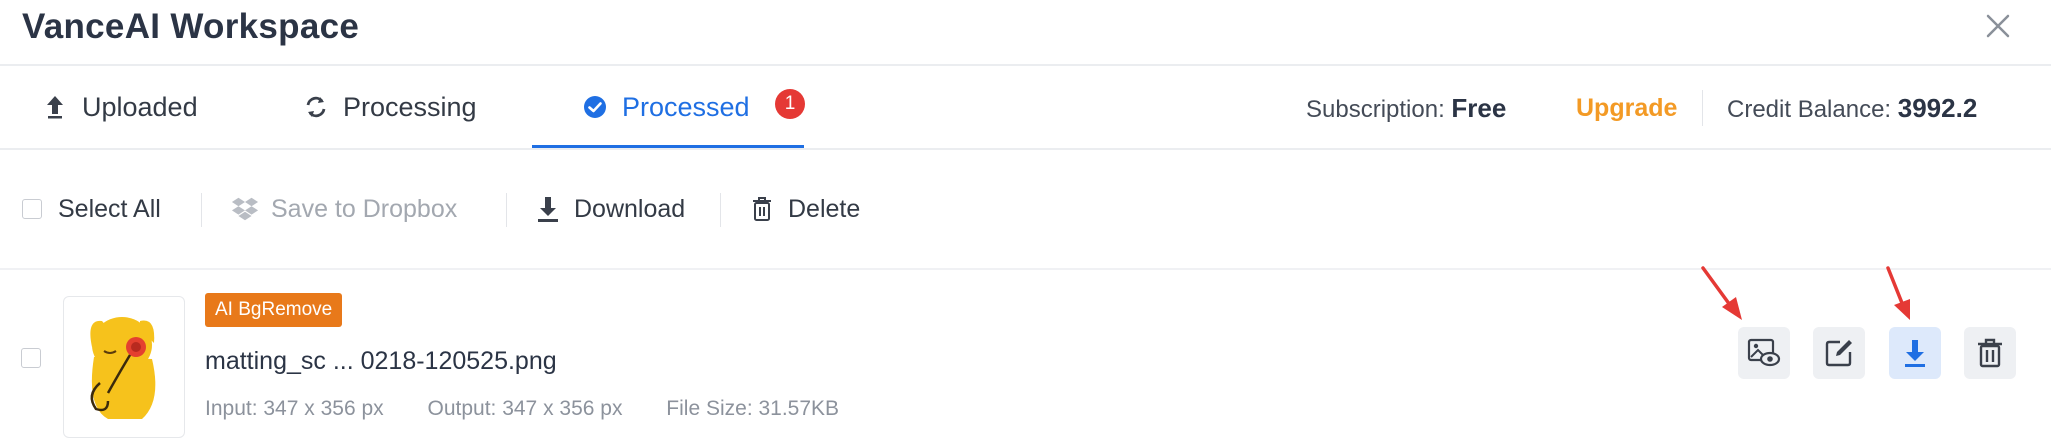  I want to click on processed-count-badge: 1, so click(790, 104).